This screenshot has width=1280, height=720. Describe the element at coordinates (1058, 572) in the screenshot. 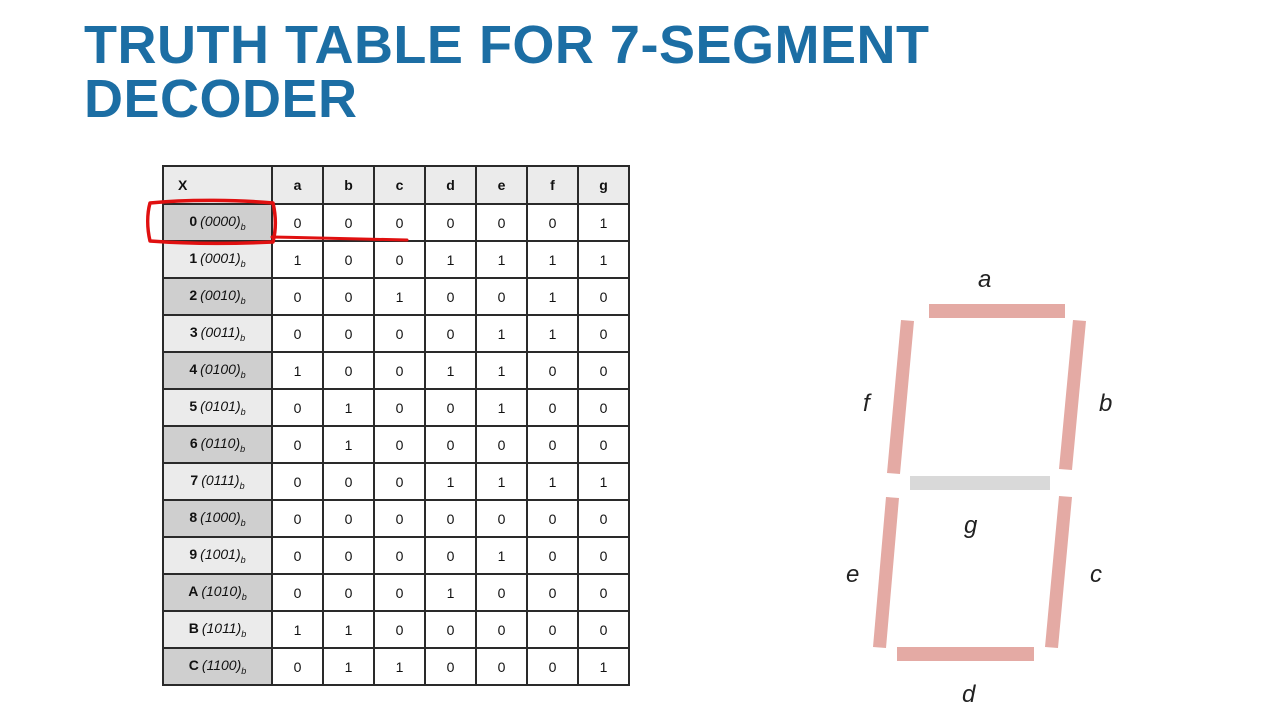

I see `segment-c` at that location.